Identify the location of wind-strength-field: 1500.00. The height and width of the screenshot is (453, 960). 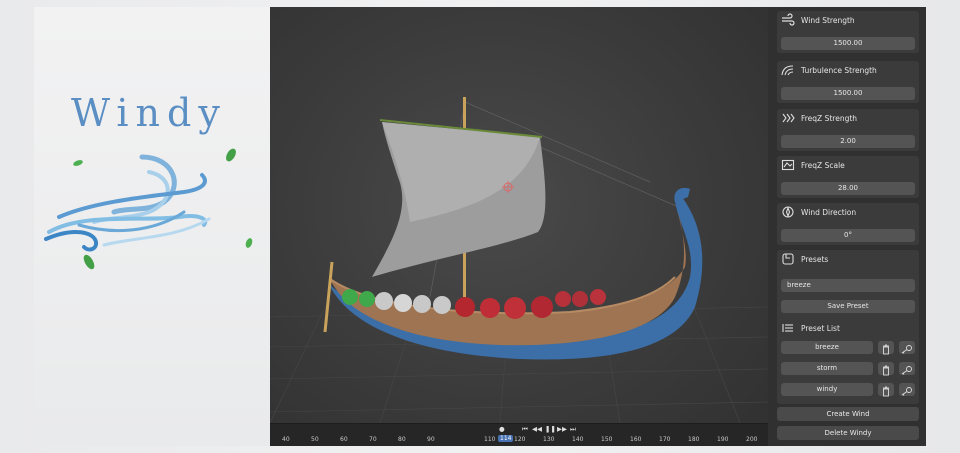
(848, 43).